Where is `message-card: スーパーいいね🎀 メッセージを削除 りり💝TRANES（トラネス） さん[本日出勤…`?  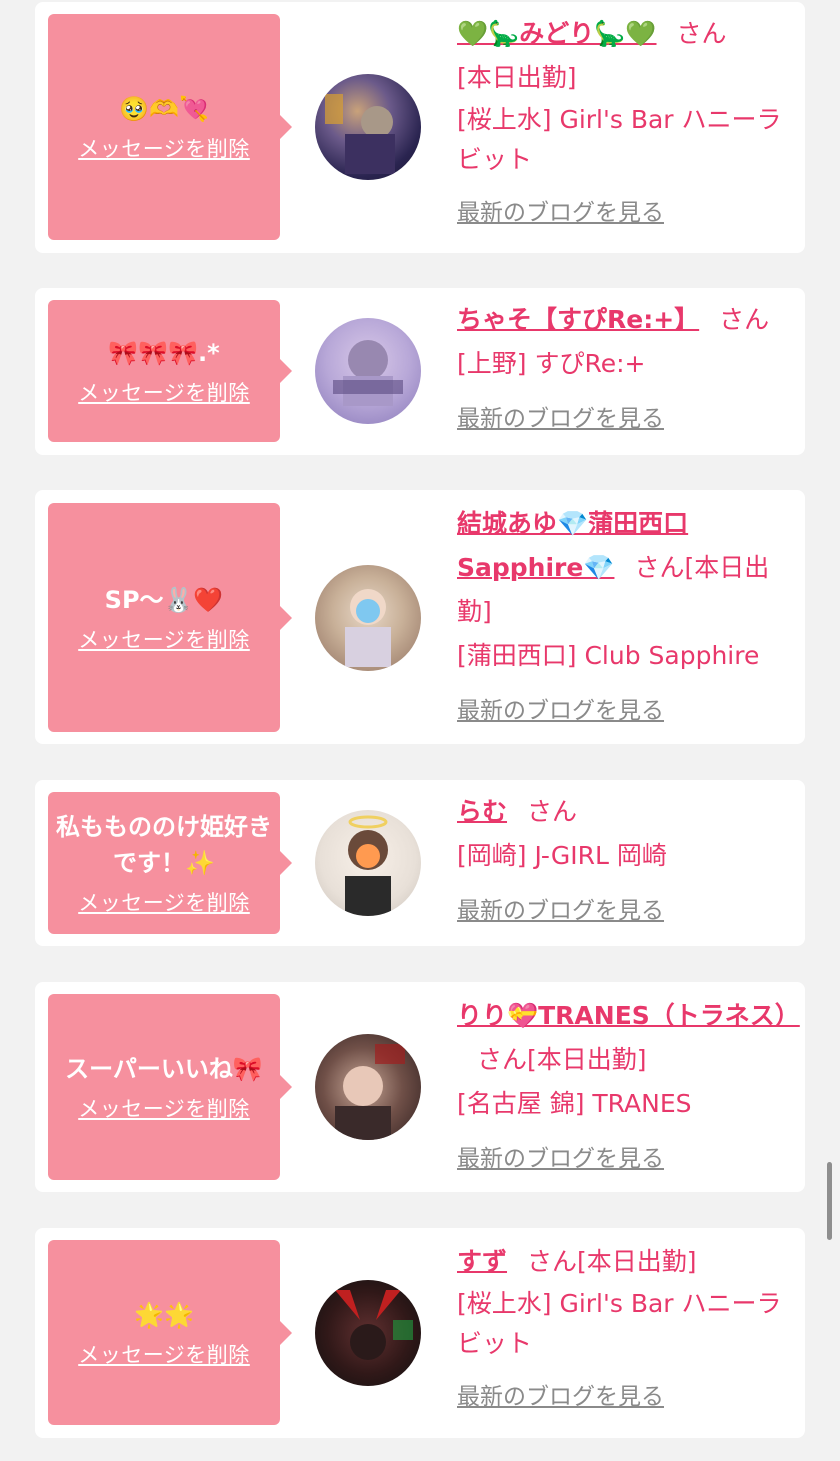
message-card: スーパーいいね🎀 メッセージを削除 りり💝TRANES（トラネス） さん[本日出勤… is located at coordinates (420, 1087).